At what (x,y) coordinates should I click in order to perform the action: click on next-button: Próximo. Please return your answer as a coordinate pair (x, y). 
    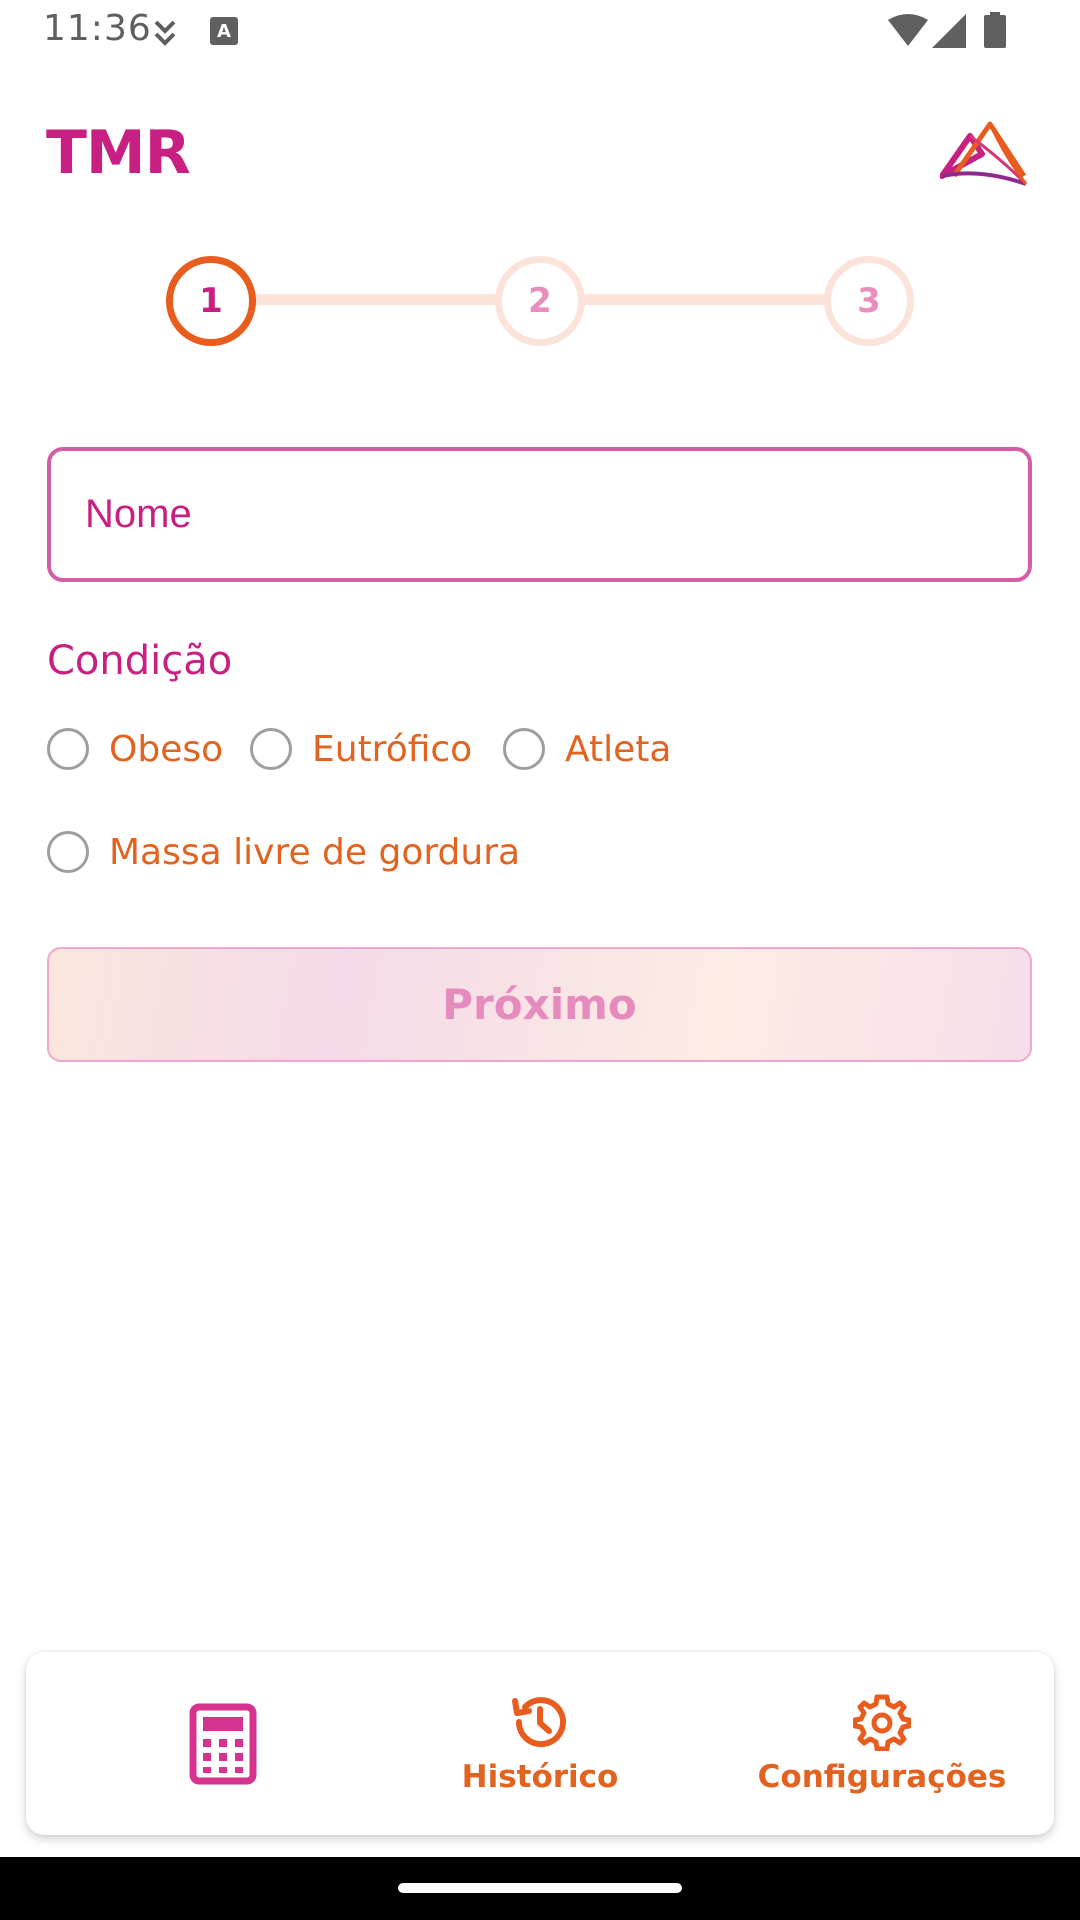
    Looking at the image, I should click on (539, 1004).